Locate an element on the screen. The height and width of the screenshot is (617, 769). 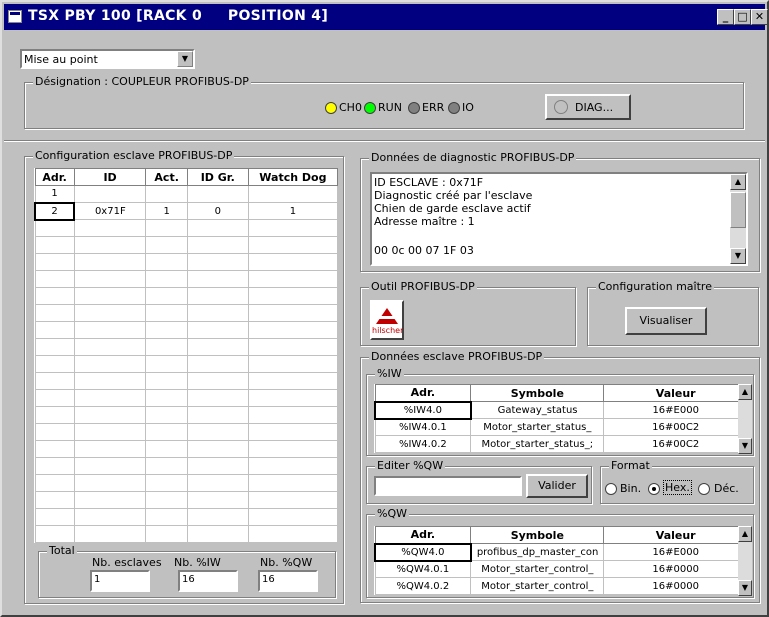
table-row: %IW4.0.1 Motor_starter_status_ 16#00C2 is located at coordinates (561, 427).